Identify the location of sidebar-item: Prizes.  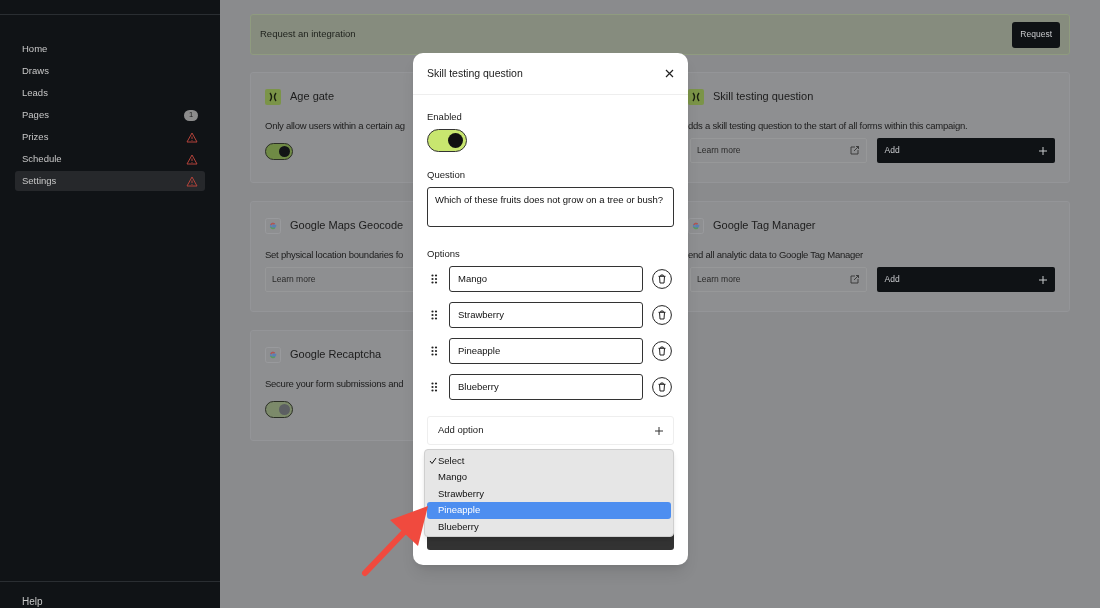
(110, 137).